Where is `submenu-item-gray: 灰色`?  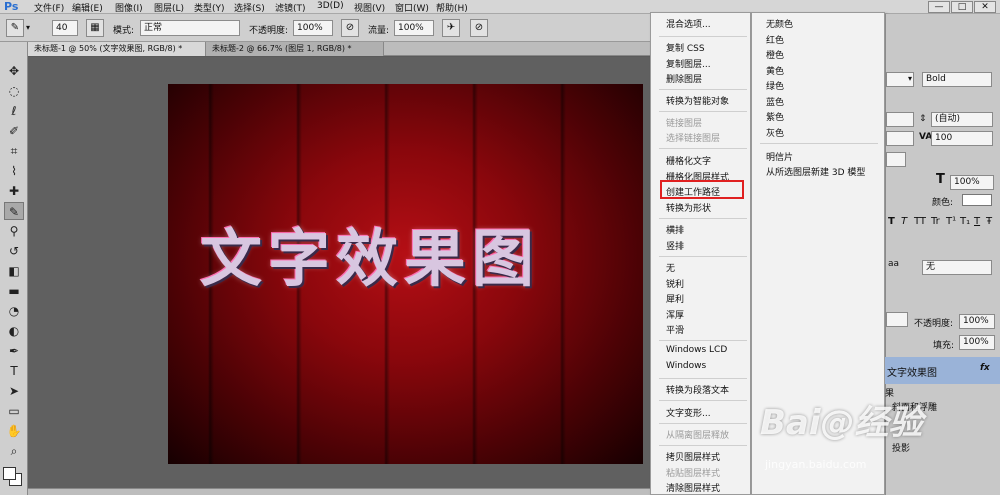 submenu-item-gray: 灰色 is located at coordinates (775, 132).